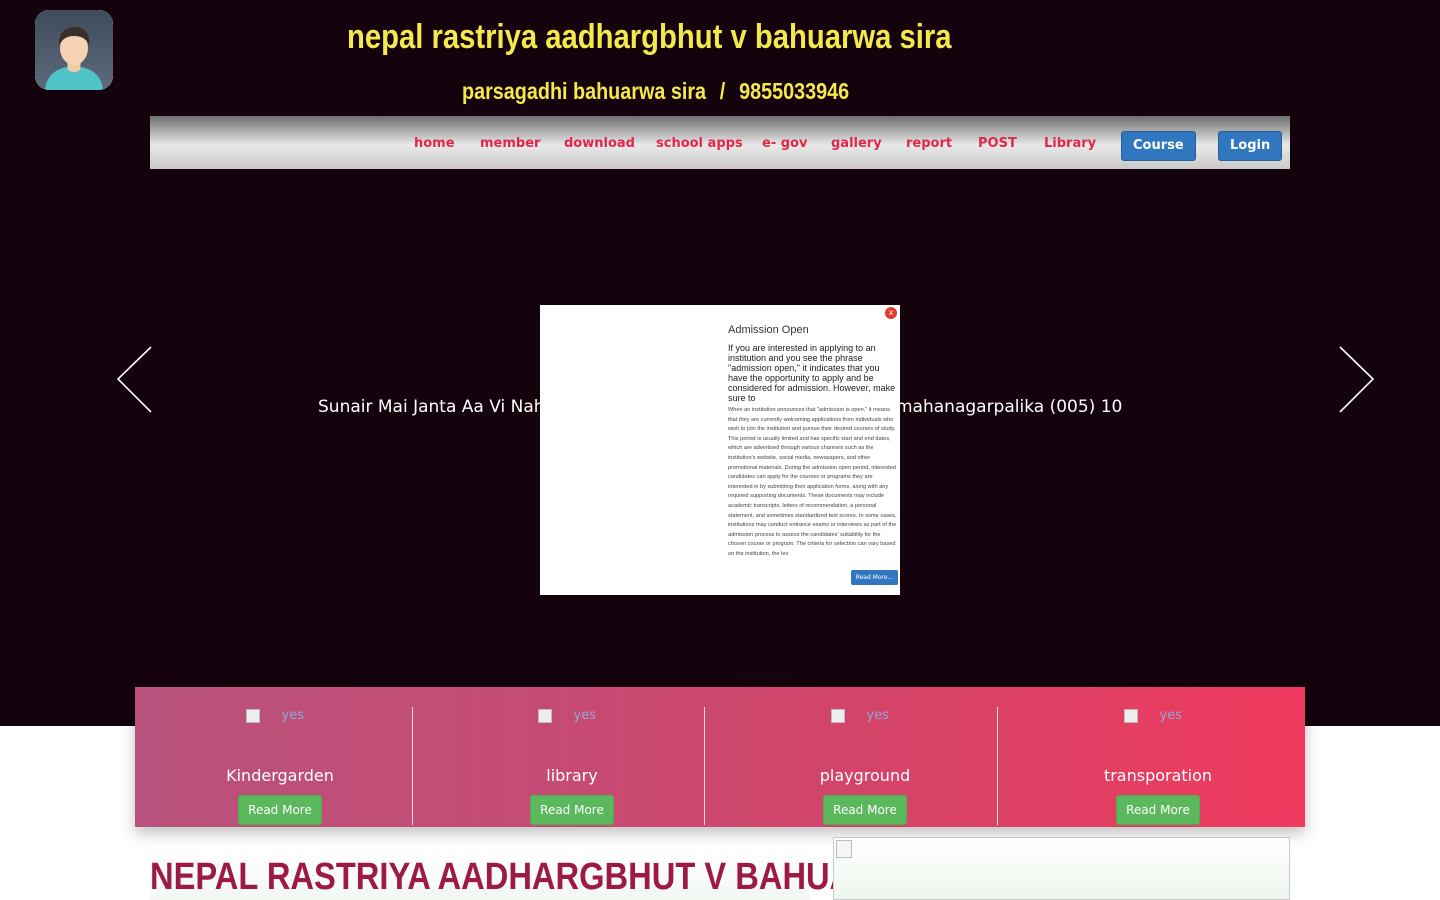 This screenshot has width=1440, height=900. Describe the element at coordinates (997, 143) in the screenshot. I see `nav-post: POST` at that location.